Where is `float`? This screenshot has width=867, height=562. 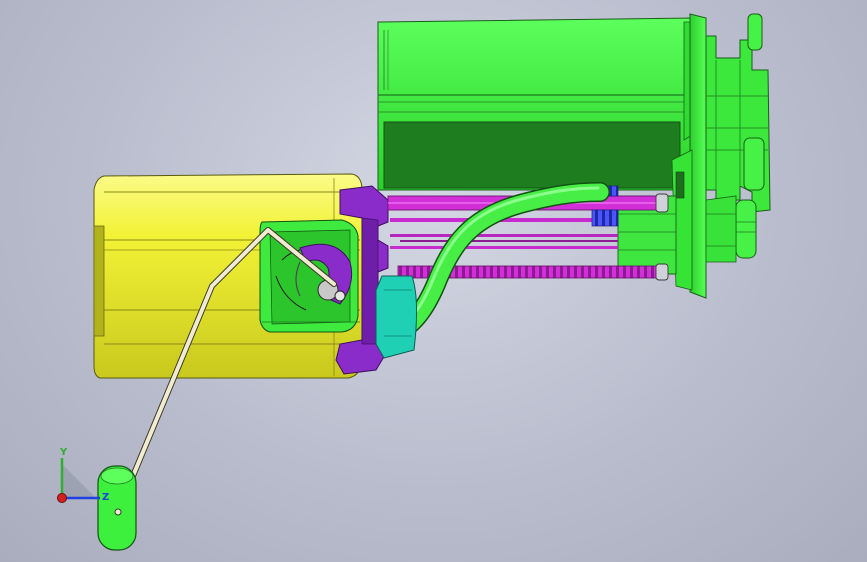
float is located at coordinates (117, 508).